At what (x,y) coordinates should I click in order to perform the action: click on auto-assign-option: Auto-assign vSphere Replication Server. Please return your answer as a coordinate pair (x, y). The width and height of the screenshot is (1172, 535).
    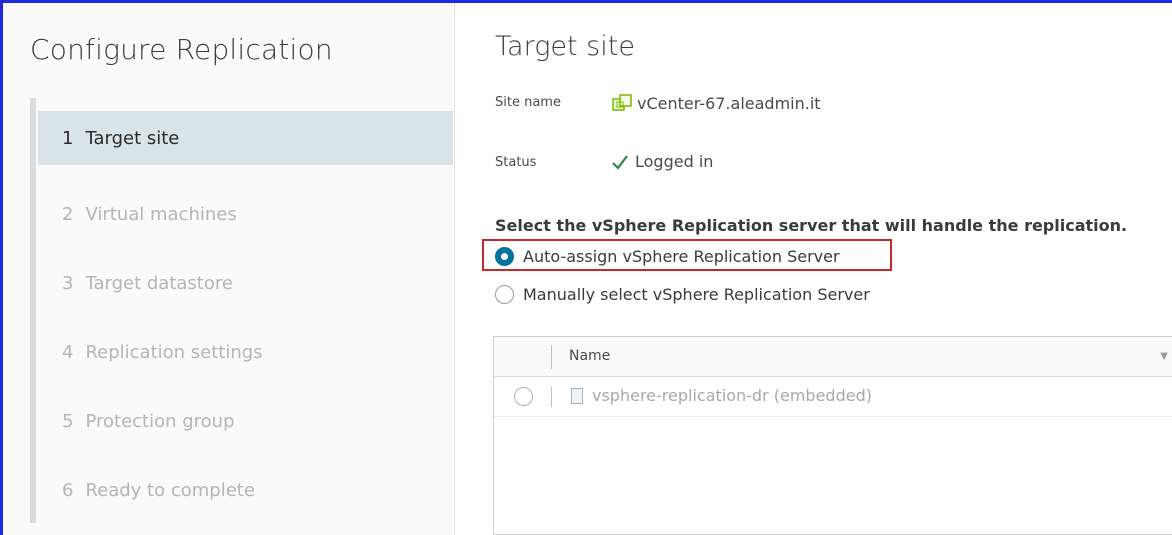
    Looking at the image, I should click on (687, 255).